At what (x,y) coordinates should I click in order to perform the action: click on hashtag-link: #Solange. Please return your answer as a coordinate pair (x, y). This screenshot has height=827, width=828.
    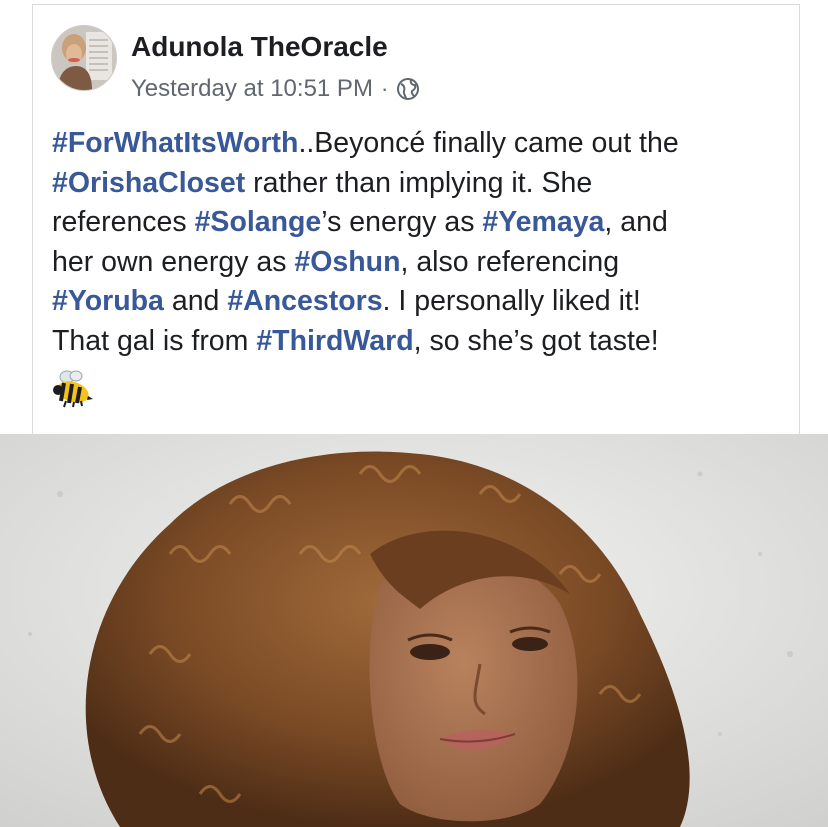
    Looking at the image, I should click on (258, 222).